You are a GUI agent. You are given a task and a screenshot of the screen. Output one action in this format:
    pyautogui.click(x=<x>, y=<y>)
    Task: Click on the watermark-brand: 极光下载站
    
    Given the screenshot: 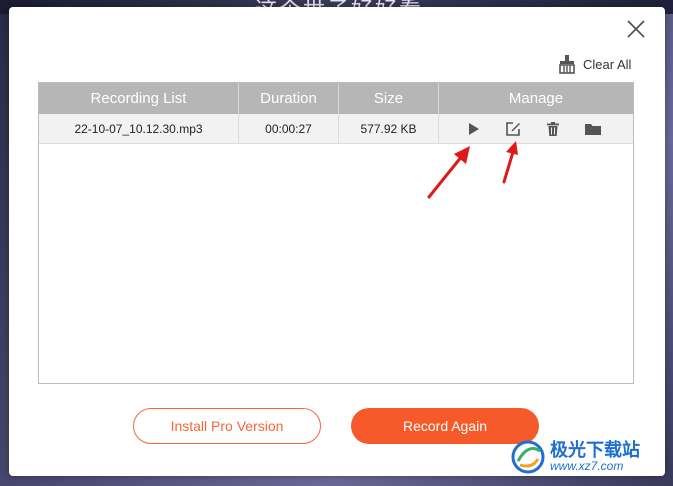 What is the action you would take?
    pyautogui.click(x=595, y=450)
    